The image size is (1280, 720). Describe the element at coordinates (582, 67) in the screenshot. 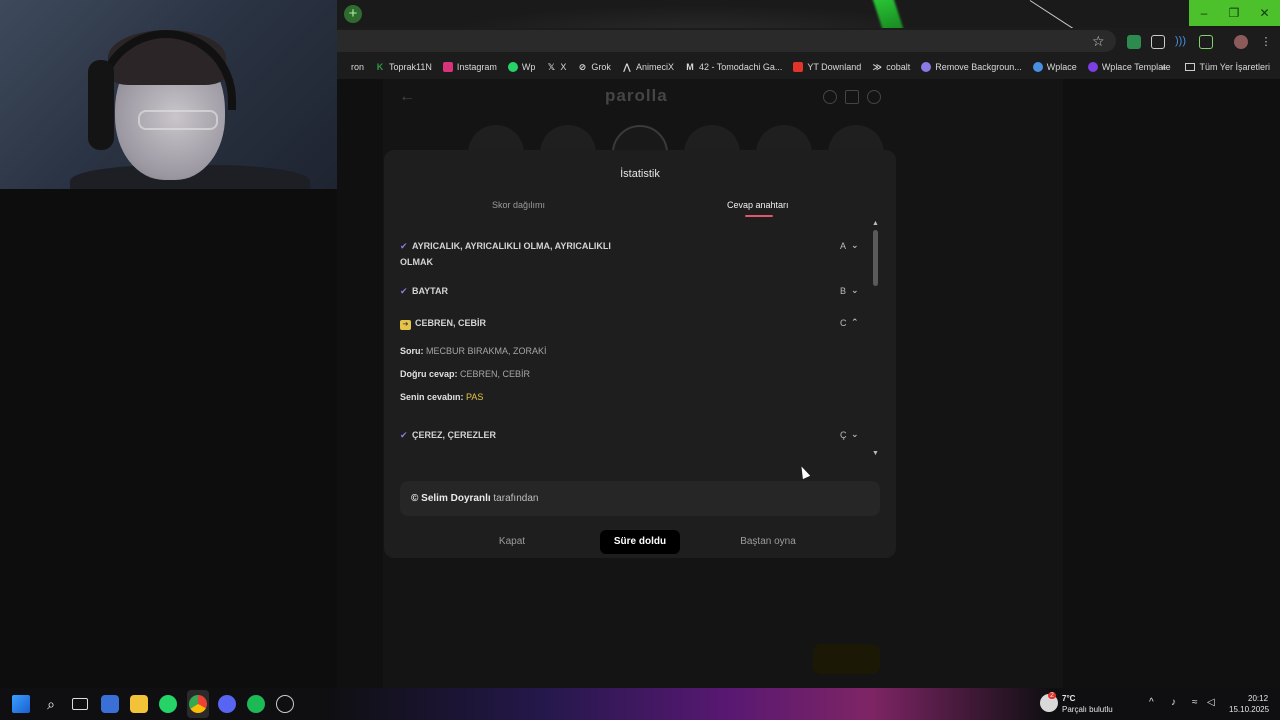

I see `grok-icon: ⊘` at that location.